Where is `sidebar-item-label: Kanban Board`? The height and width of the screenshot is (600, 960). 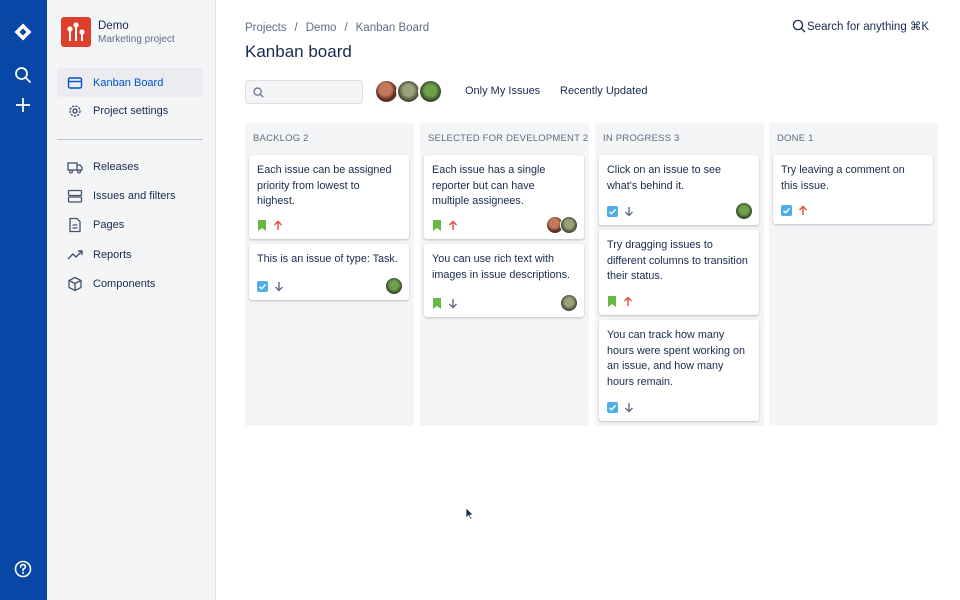
sidebar-item-label: Kanban Board is located at coordinates (128, 82).